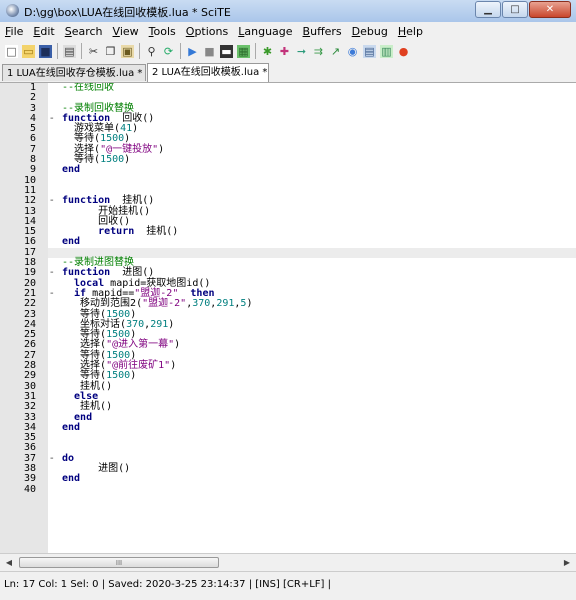 This screenshot has width=576, height=600. What do you see at coordinates (515, 9) in the screenshot?
I see `maximize-button: □` at bounding box center [515, 9].